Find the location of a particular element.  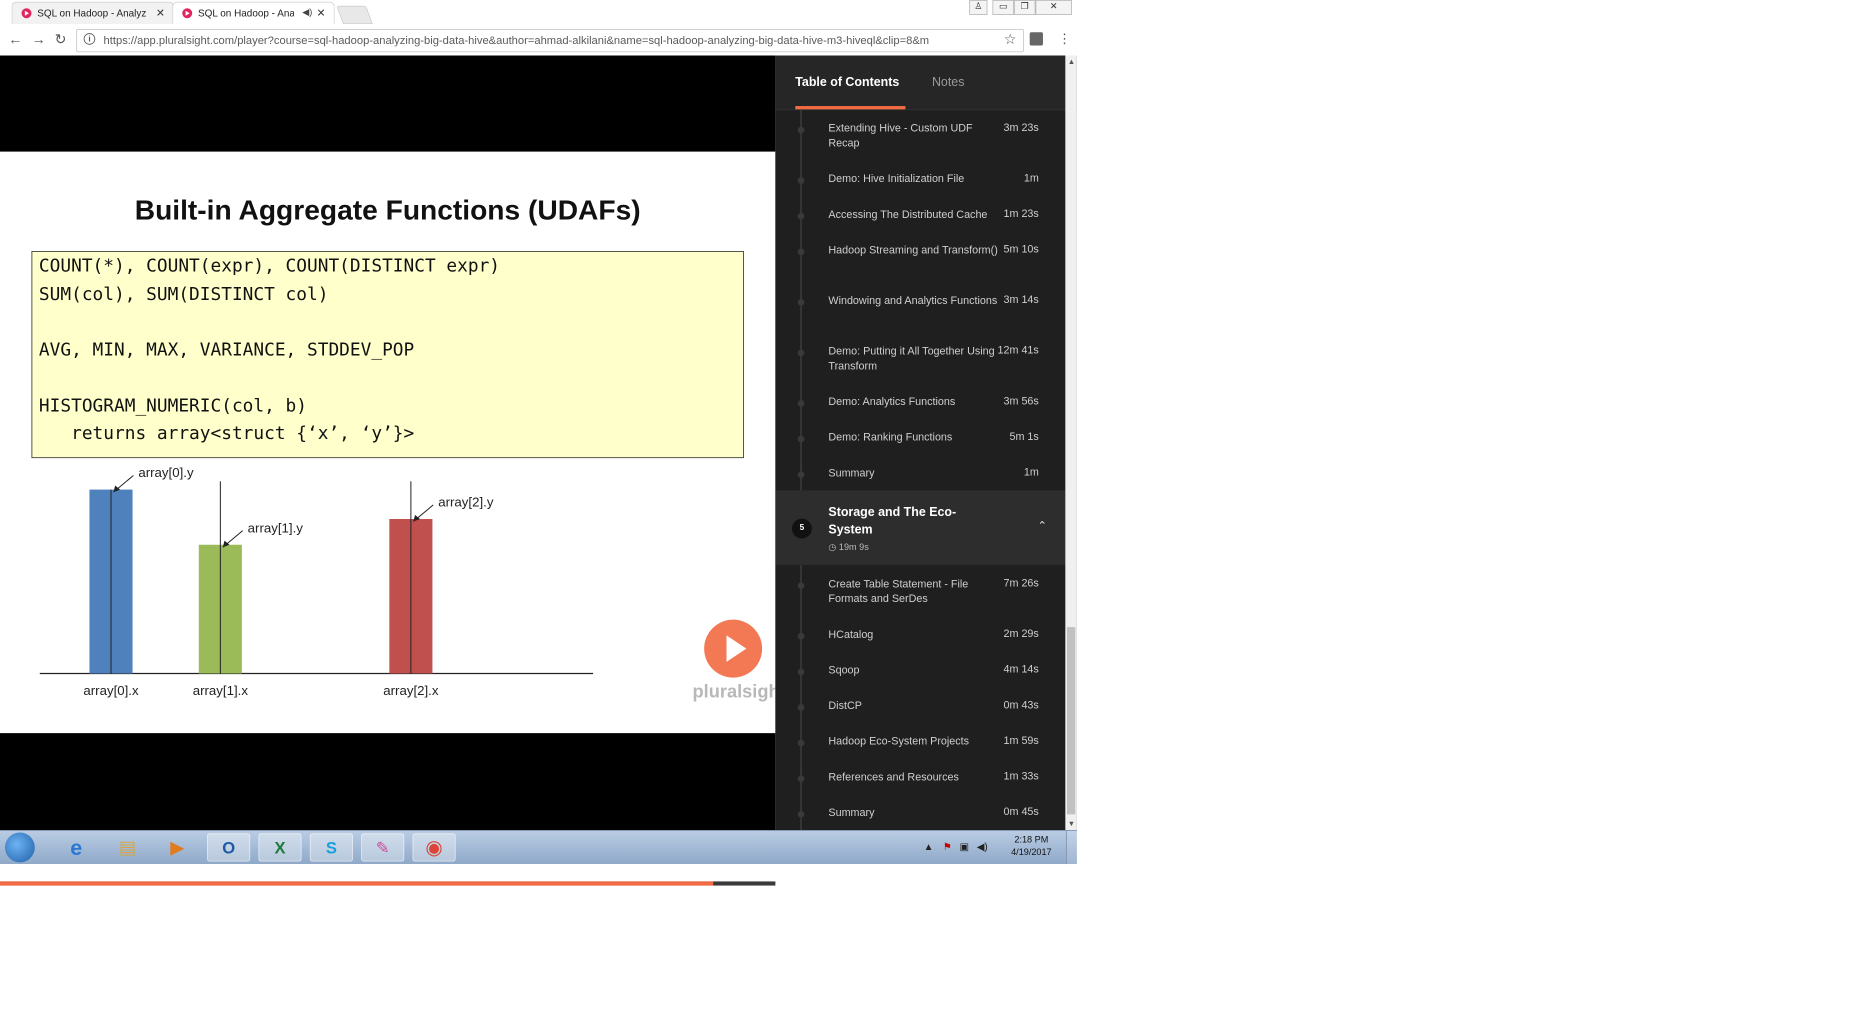

sidebar-tabs: Table of Contents Notes is located at coordinates (926, 83).